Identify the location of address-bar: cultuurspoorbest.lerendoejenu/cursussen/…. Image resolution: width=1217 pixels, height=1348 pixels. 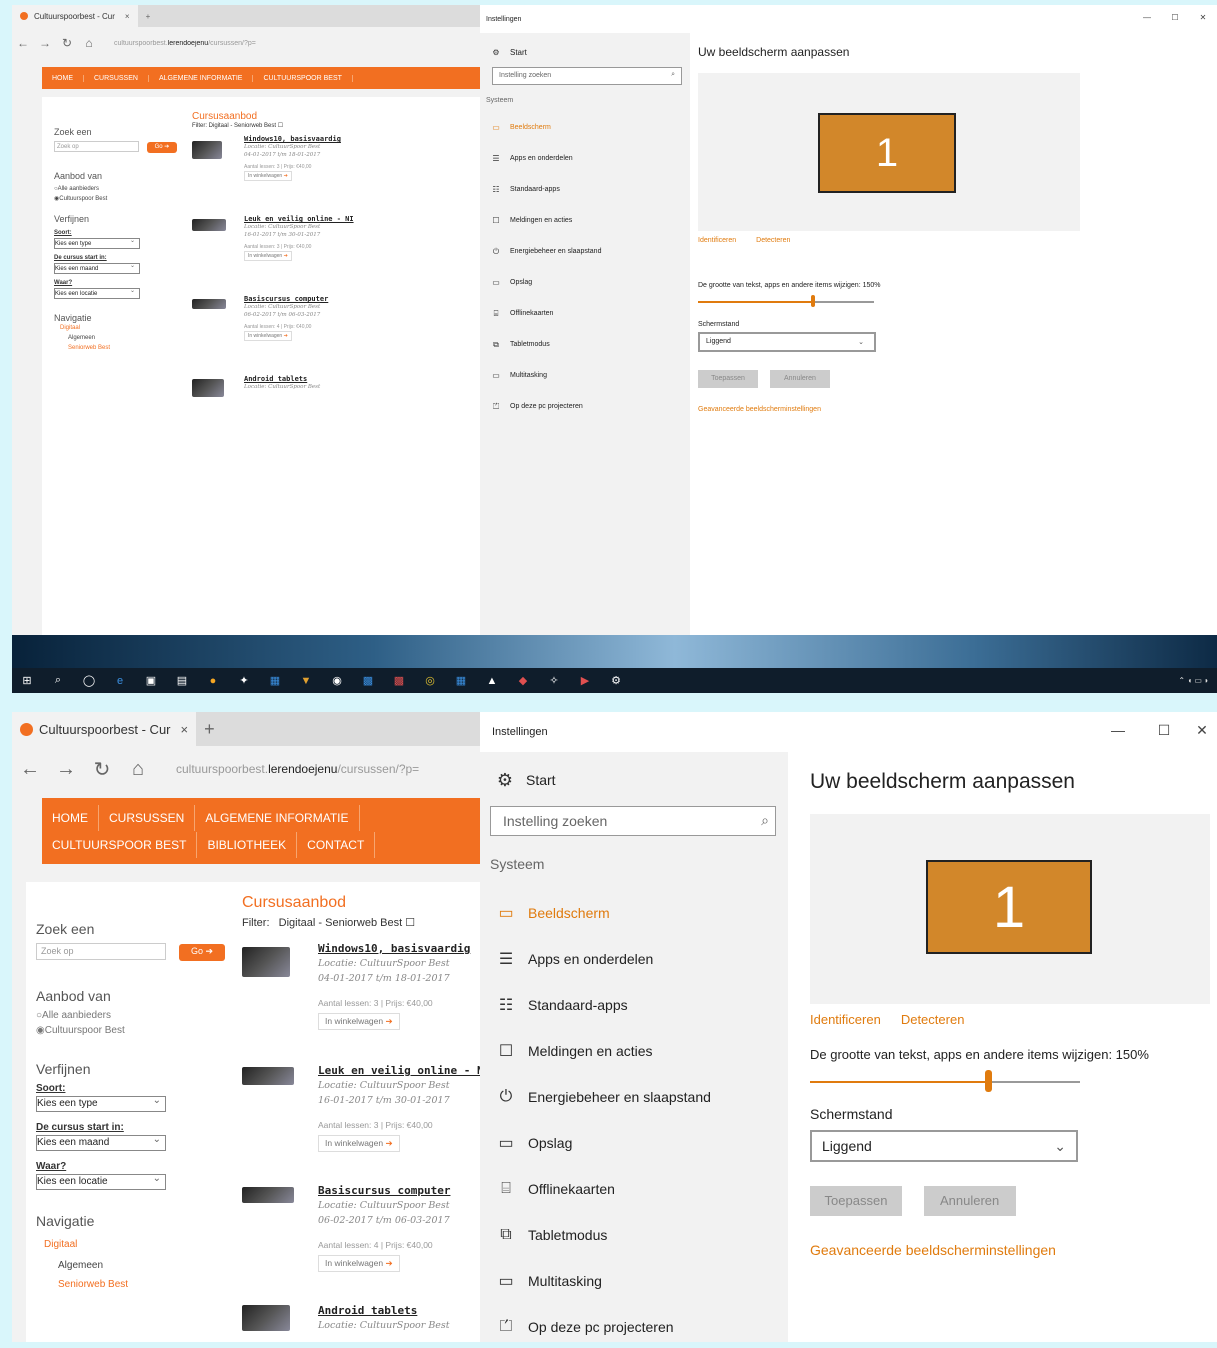
(185, 43).